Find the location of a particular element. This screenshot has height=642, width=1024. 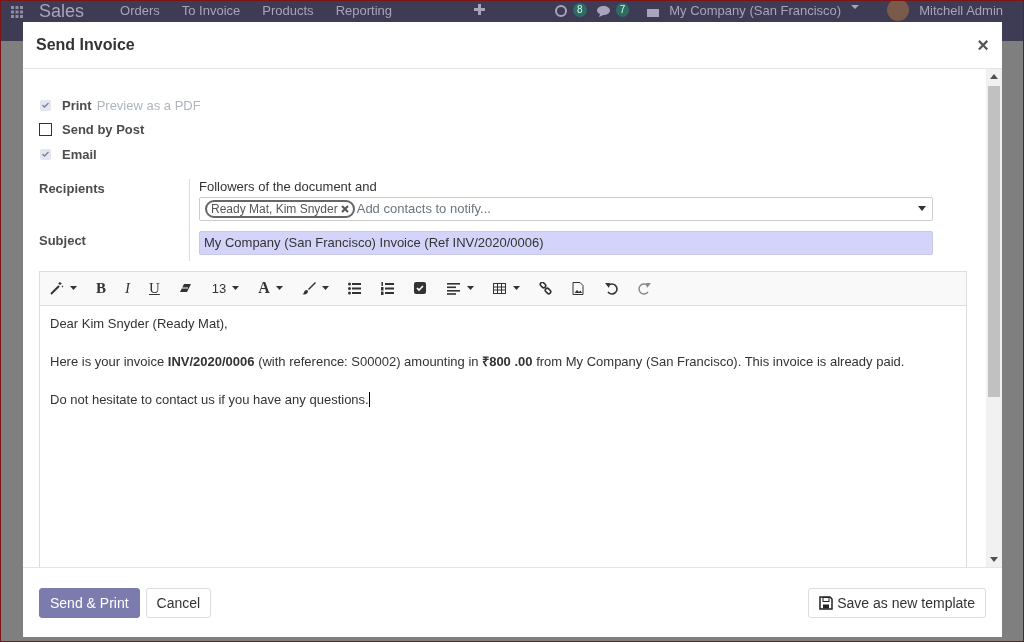

close-button: × is located at coordinates (983, 45).